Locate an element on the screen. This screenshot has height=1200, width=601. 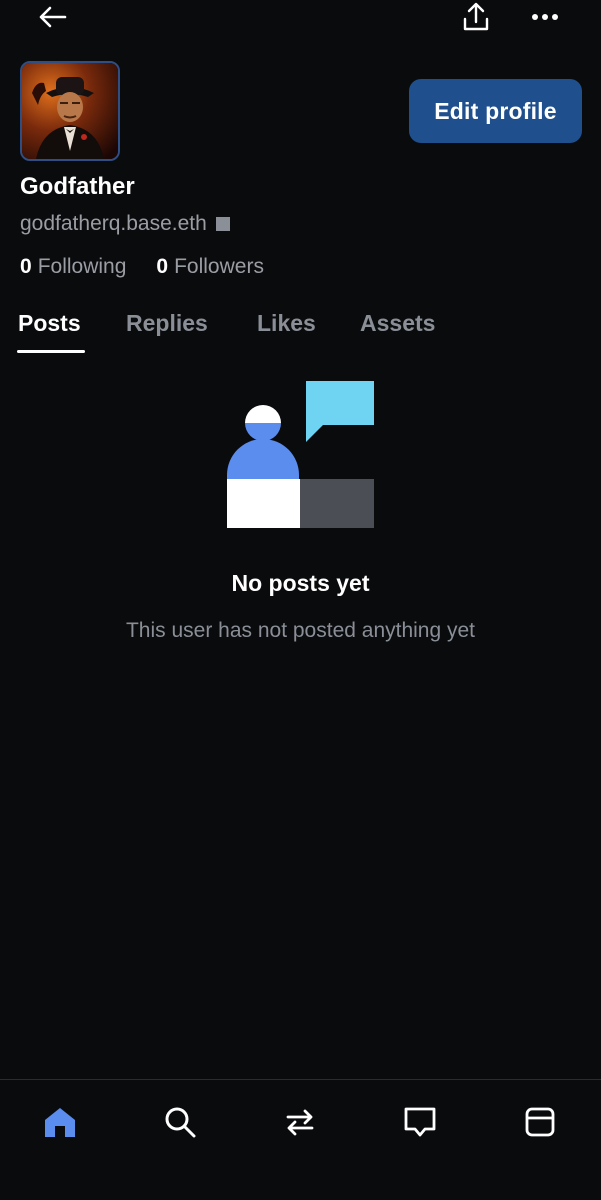
nav-messages is located at coordinates (420, 1122).